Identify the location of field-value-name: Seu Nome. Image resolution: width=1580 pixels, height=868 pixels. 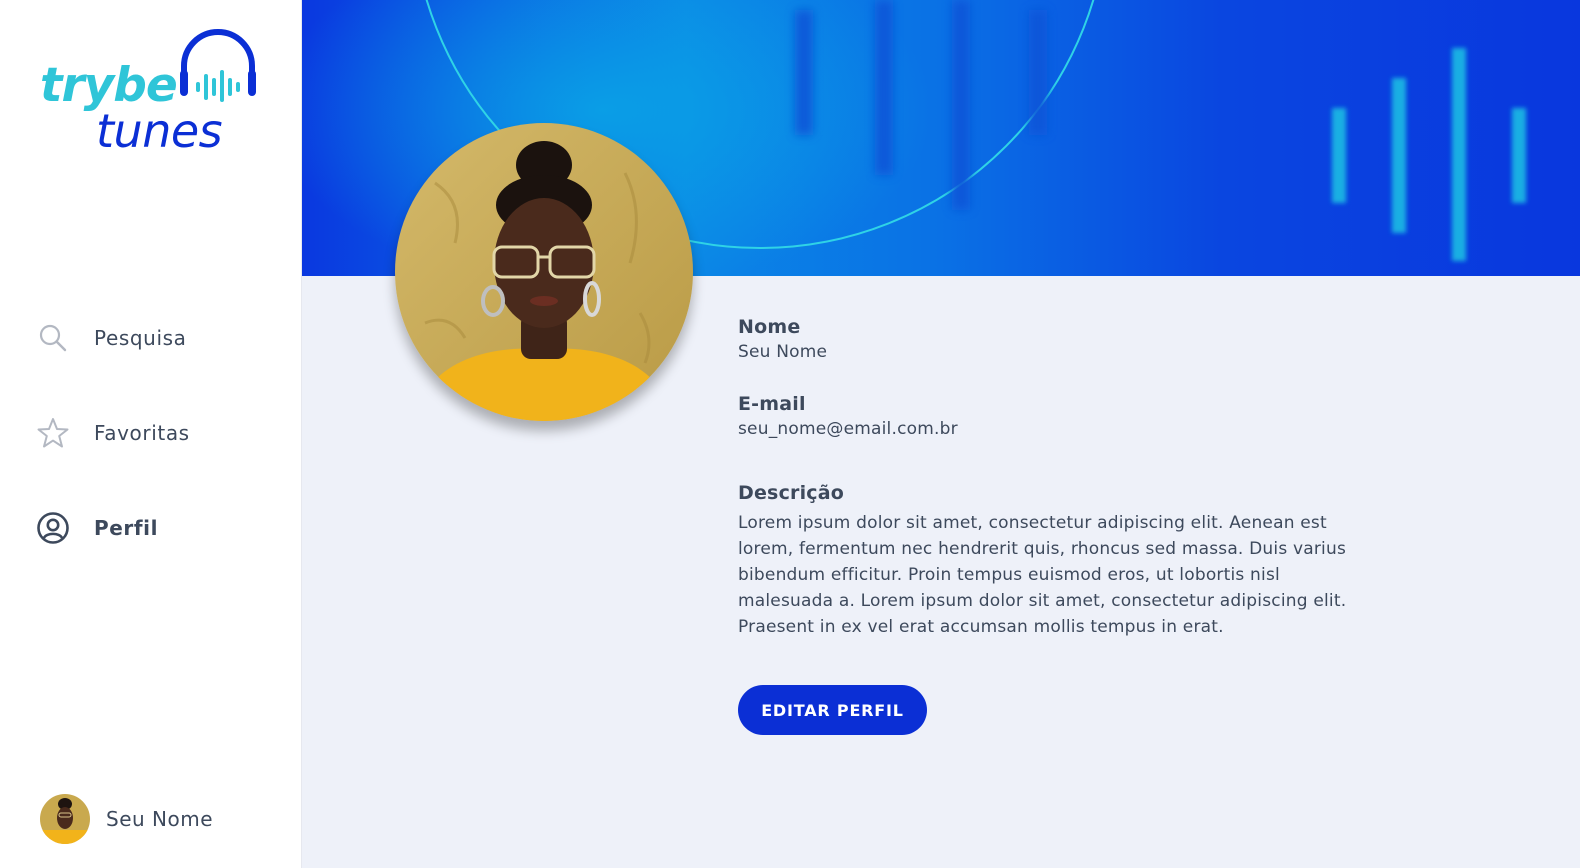
(783, 352).